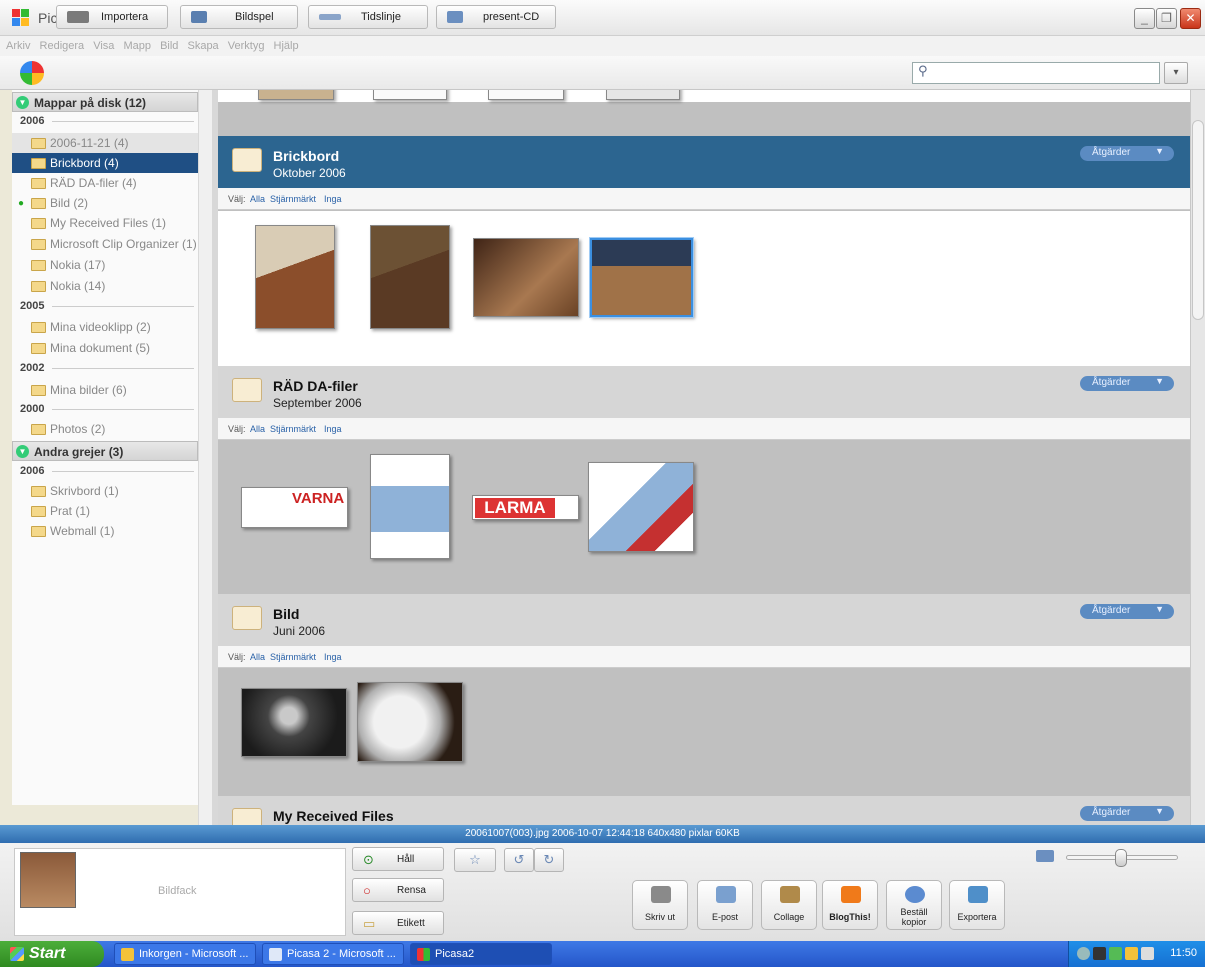 This screenshot has height=967, width=1205. I want to click on scrollbar-thumb, so click(1198, 220).